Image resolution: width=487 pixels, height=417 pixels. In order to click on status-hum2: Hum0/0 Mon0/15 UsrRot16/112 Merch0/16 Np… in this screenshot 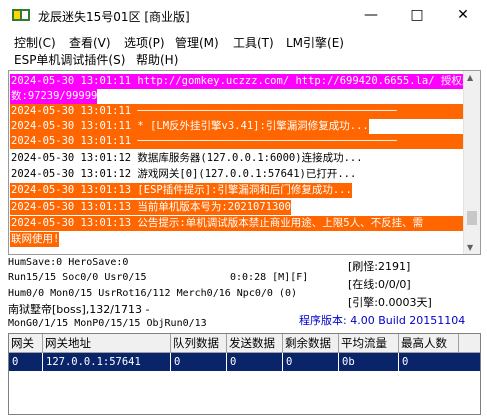, I will do `click(152, 293)`.